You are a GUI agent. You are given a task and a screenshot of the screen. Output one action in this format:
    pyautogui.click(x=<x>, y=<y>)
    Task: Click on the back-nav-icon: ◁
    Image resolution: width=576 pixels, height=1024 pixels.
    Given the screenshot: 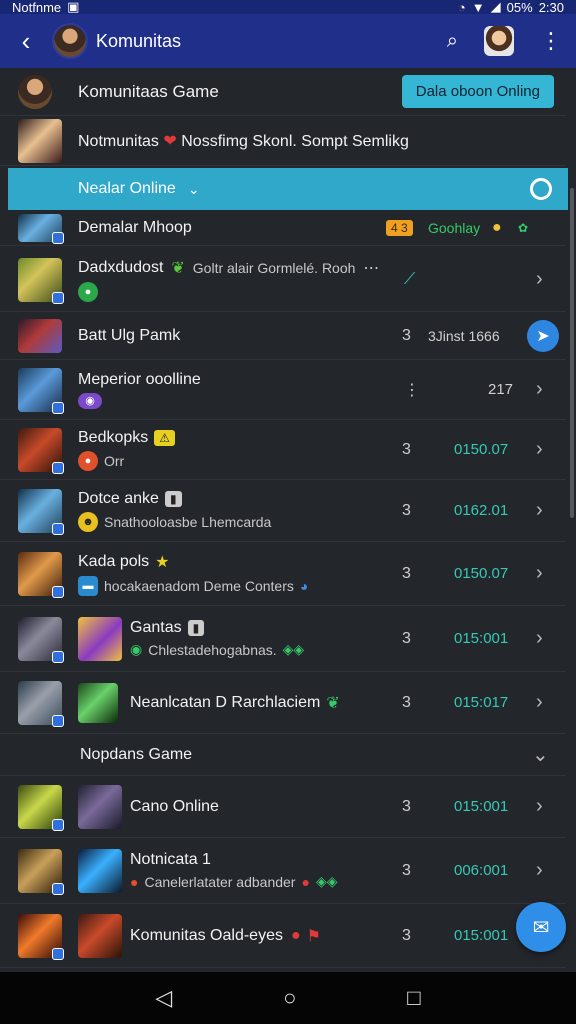 What is the action you would take?
    pyautogui.click(x=163, y=998)
    